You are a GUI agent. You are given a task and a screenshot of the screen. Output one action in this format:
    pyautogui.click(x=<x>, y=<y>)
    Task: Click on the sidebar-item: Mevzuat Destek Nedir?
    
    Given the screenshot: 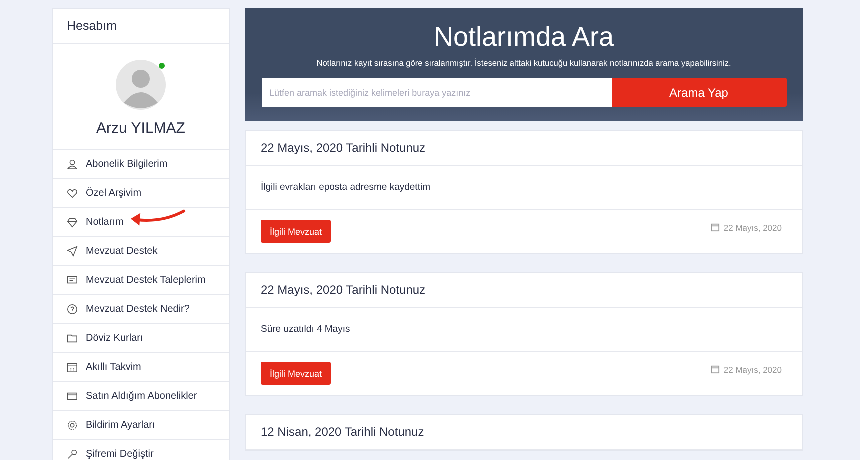 What is the action you would take?
    pyautogui.click(x=141, y=309)
    